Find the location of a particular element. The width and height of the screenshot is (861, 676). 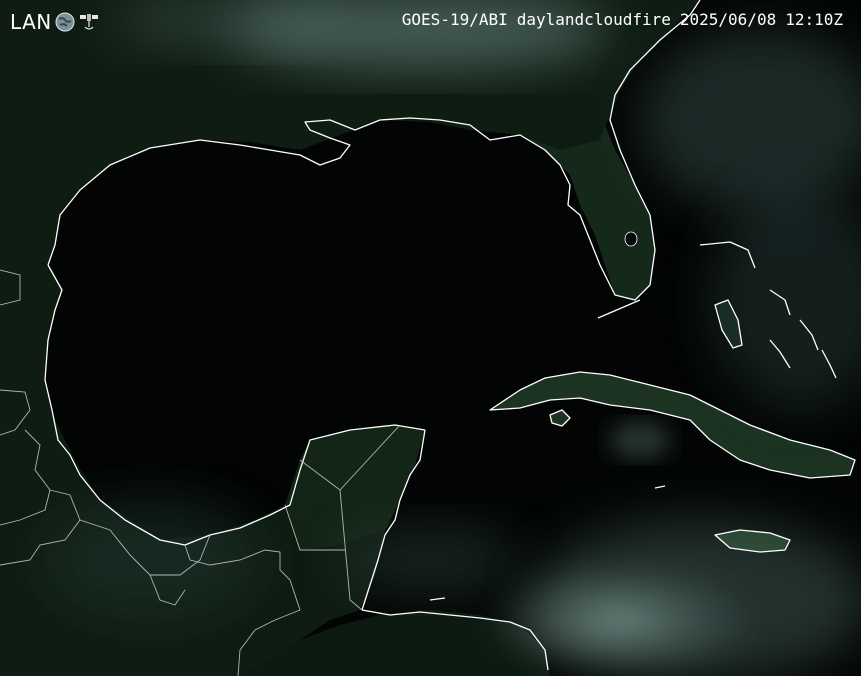

caption-product: daylandcloudfire is located at coordinates (593, 19).